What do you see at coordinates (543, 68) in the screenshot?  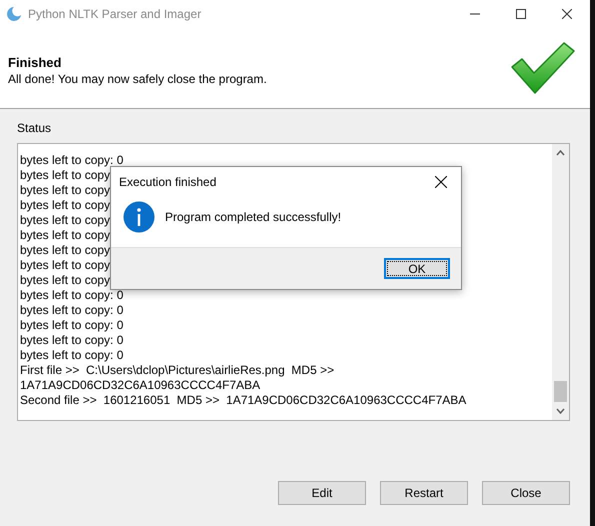 I see `checkmark-icon` at bounding box center [543, 68].